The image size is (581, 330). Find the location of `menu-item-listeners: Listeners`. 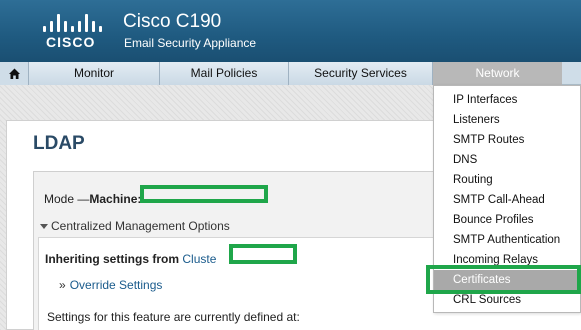

menu-item-listeners: Listeners is located at coordinates (507, 120).